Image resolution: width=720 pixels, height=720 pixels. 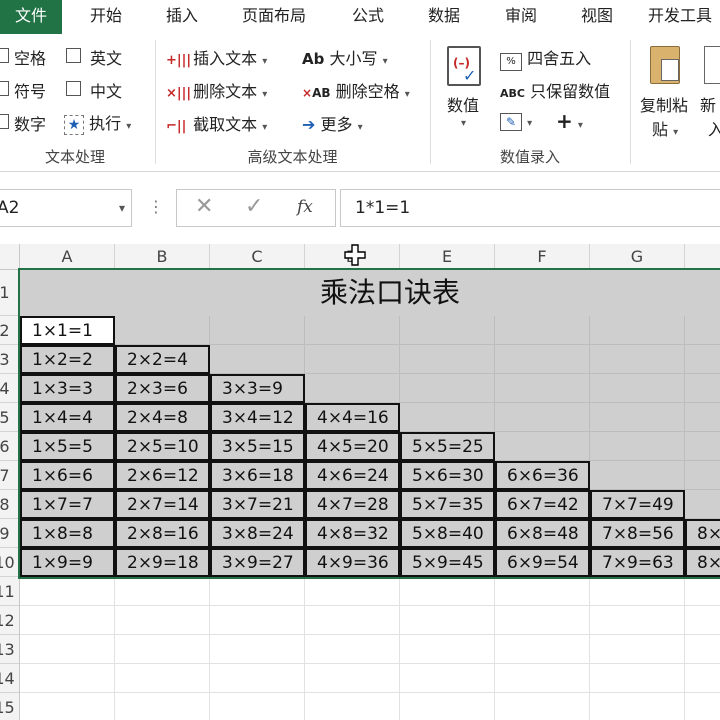 I want to click on row-header-13: 13, so click(x=10, y=649).